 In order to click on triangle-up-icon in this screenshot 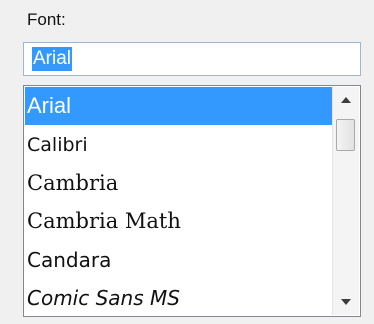, I will do `click(346, 100)`.